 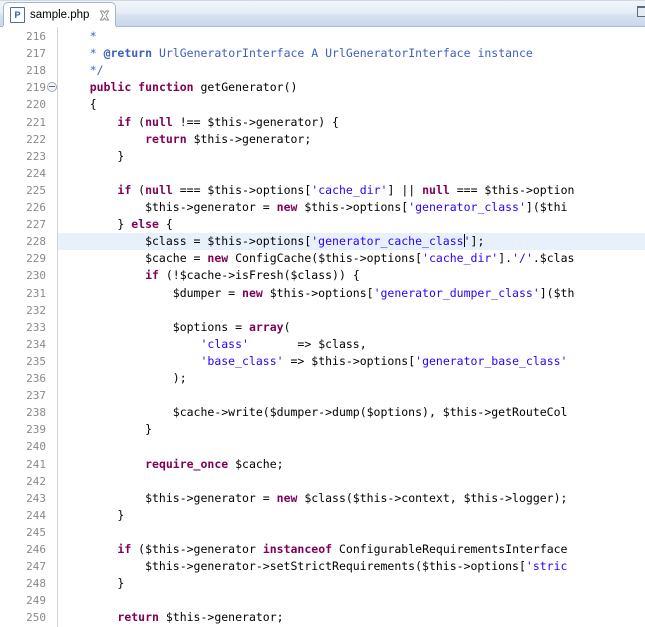 What do you see at coordinates (17, 15) in the screenshot?
I see `php-file-icon: P` at bounding box center [17, 15].